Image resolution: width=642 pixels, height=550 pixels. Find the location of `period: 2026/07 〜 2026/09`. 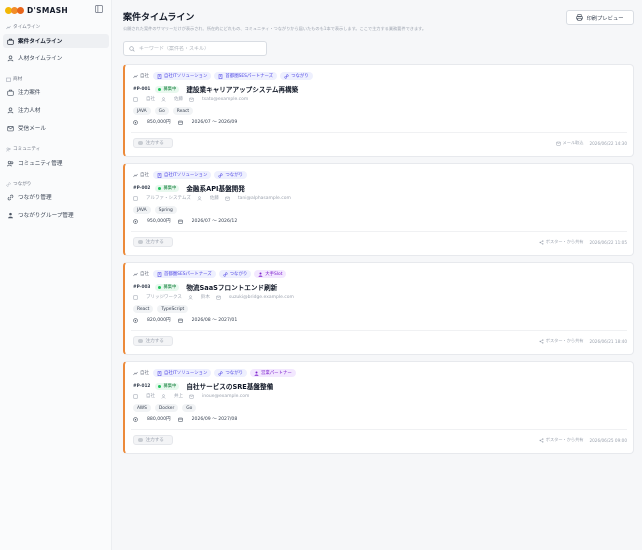

period: 2026/07 〜 2026/09 is located at coordinates (207, 122).